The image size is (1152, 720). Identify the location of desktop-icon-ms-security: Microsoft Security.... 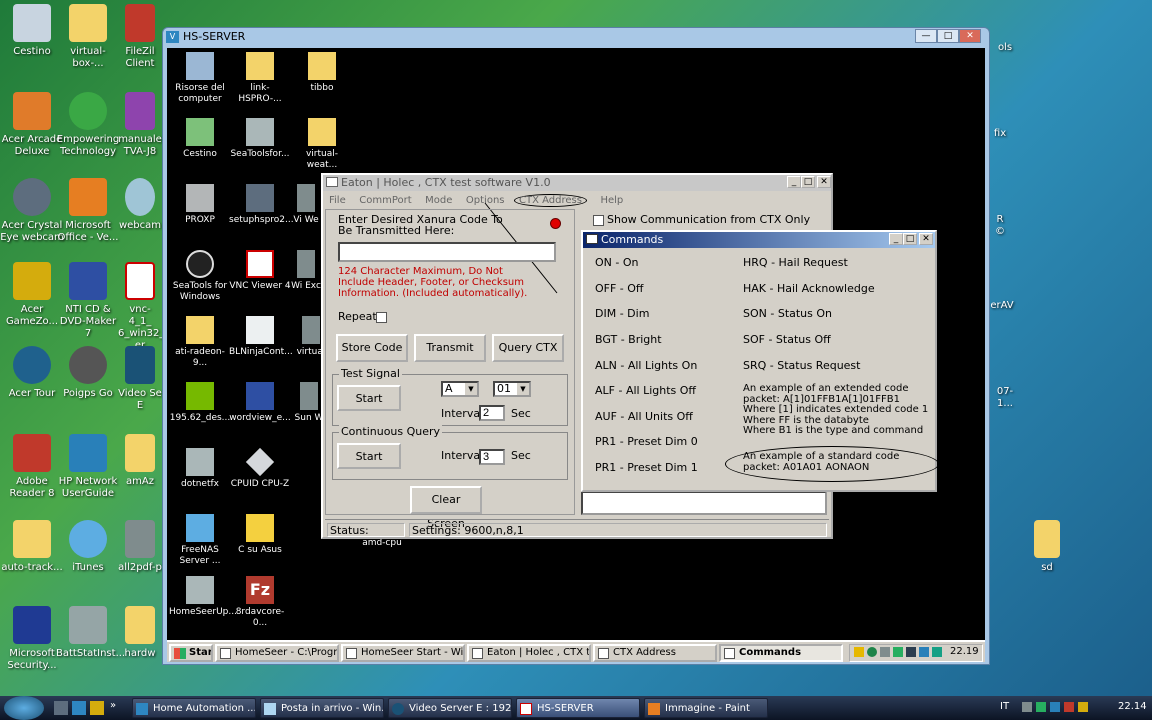
(32, 639).